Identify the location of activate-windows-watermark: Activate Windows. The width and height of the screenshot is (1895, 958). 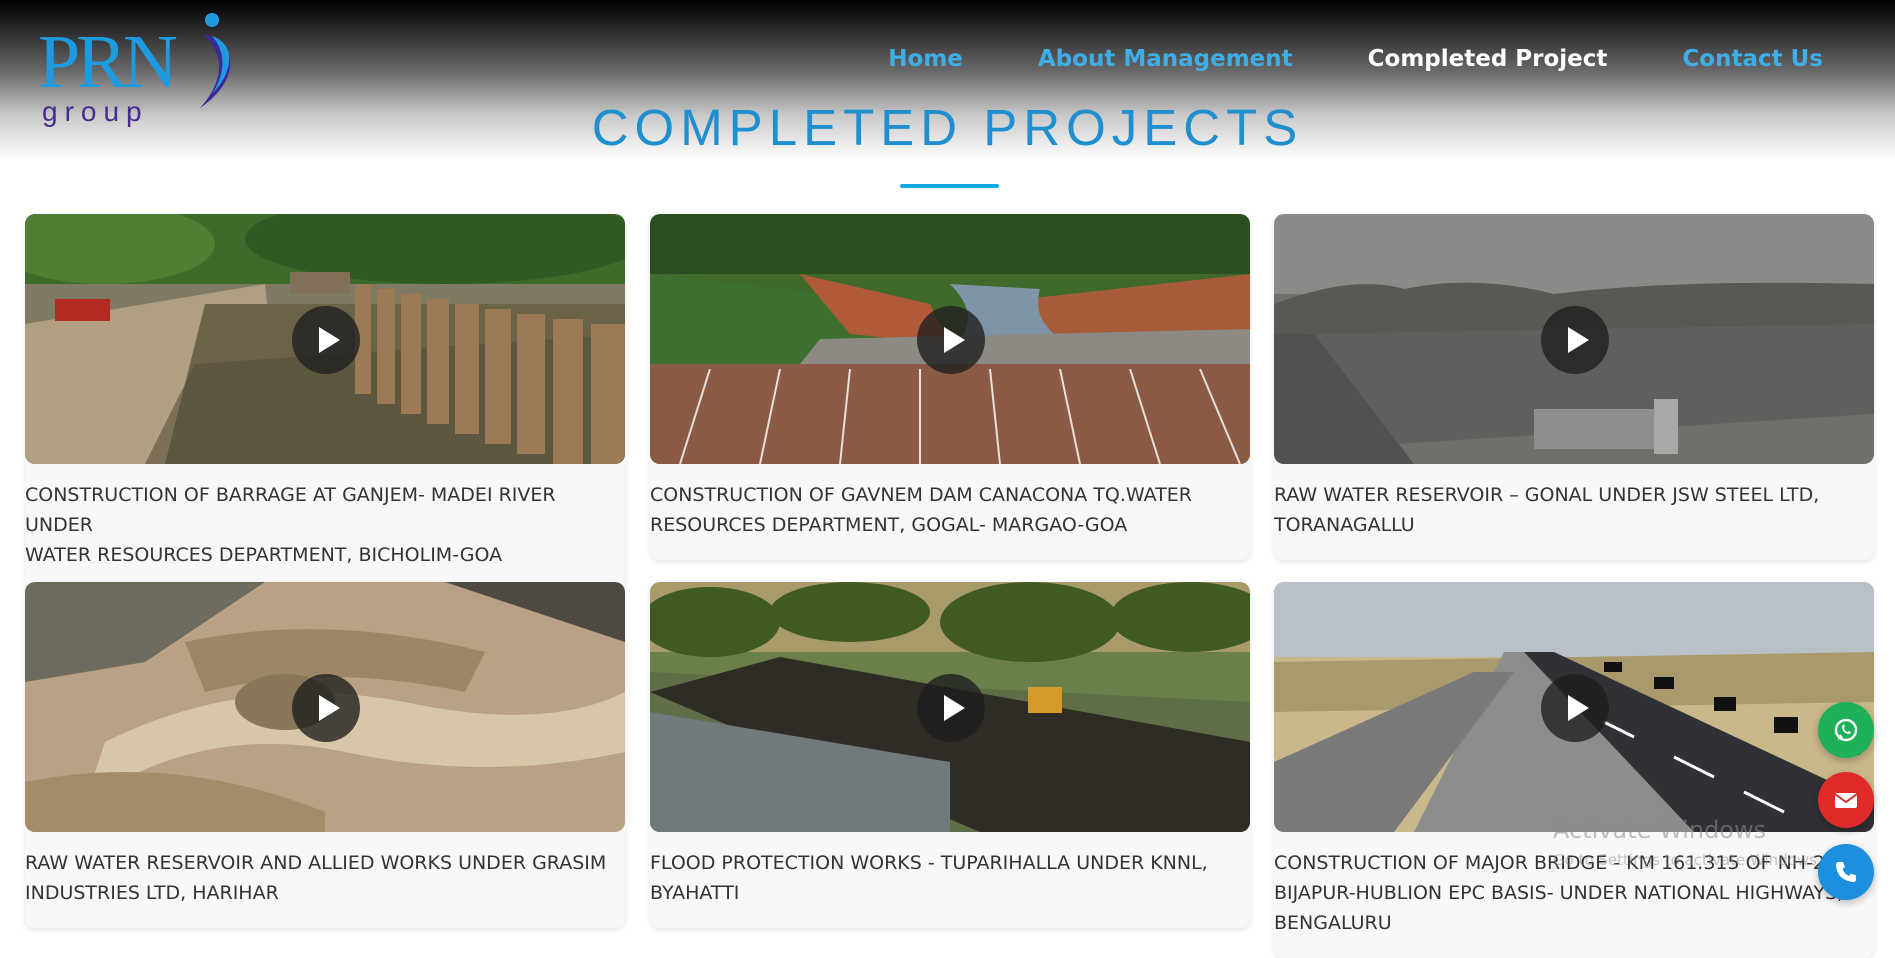
(1660, 830).